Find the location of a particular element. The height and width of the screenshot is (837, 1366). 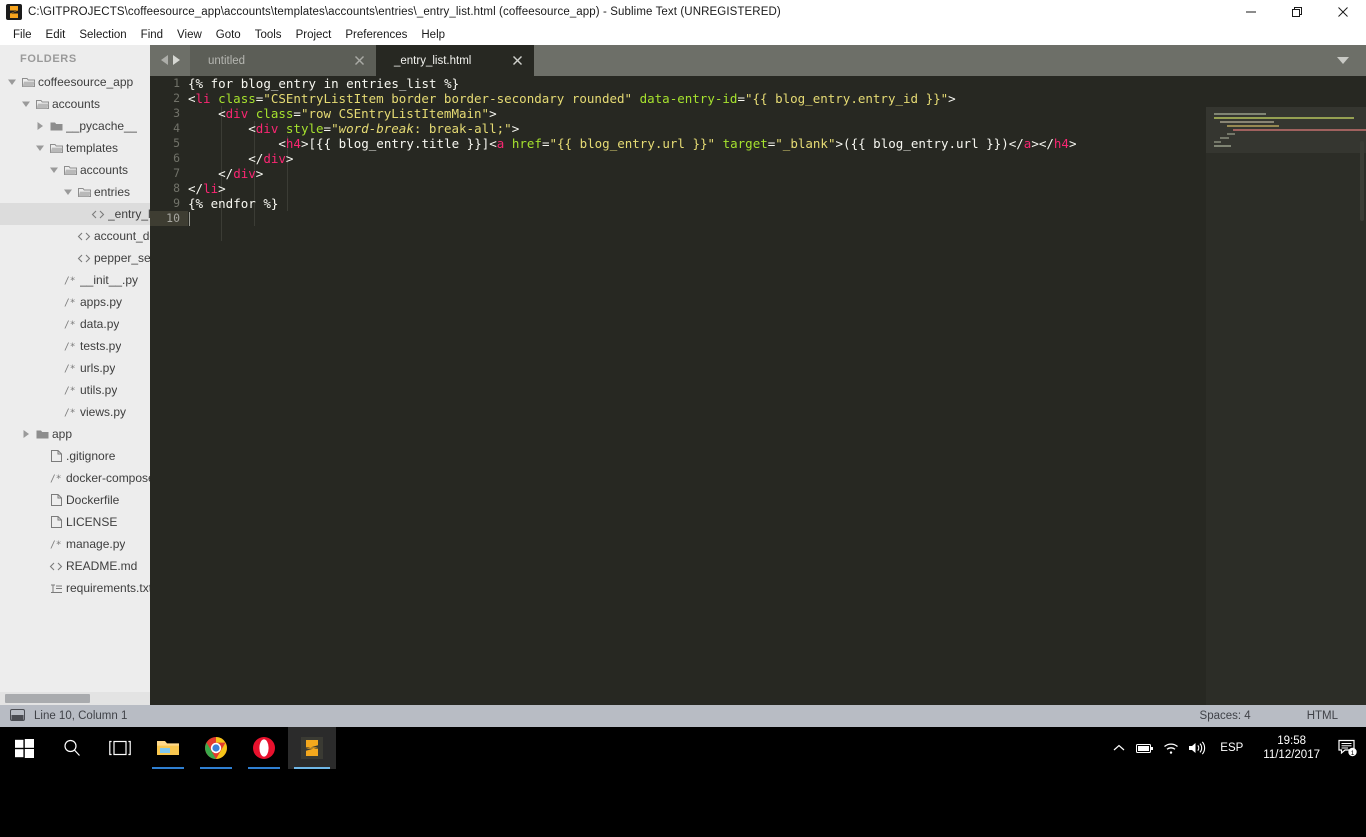

menu-help: Help is located at coordinates (433, 35).